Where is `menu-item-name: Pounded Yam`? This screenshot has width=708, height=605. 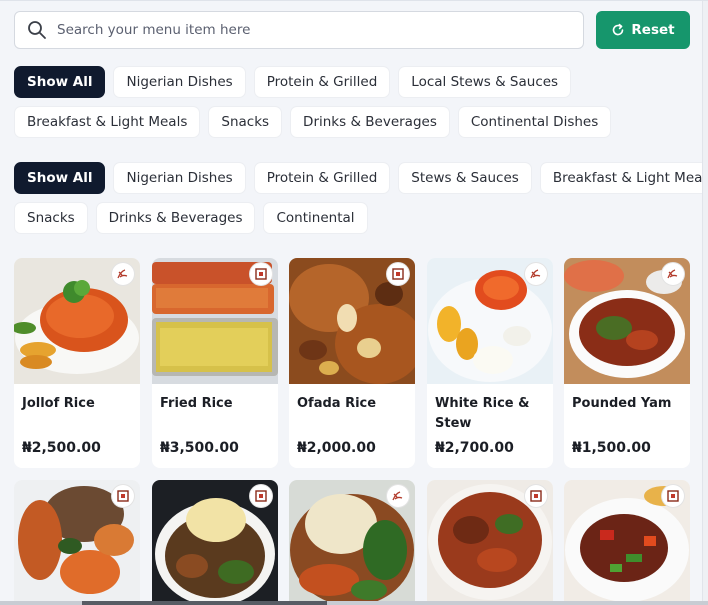
menu-item-name: Pounded Yam is located at coordinates (622, 403).